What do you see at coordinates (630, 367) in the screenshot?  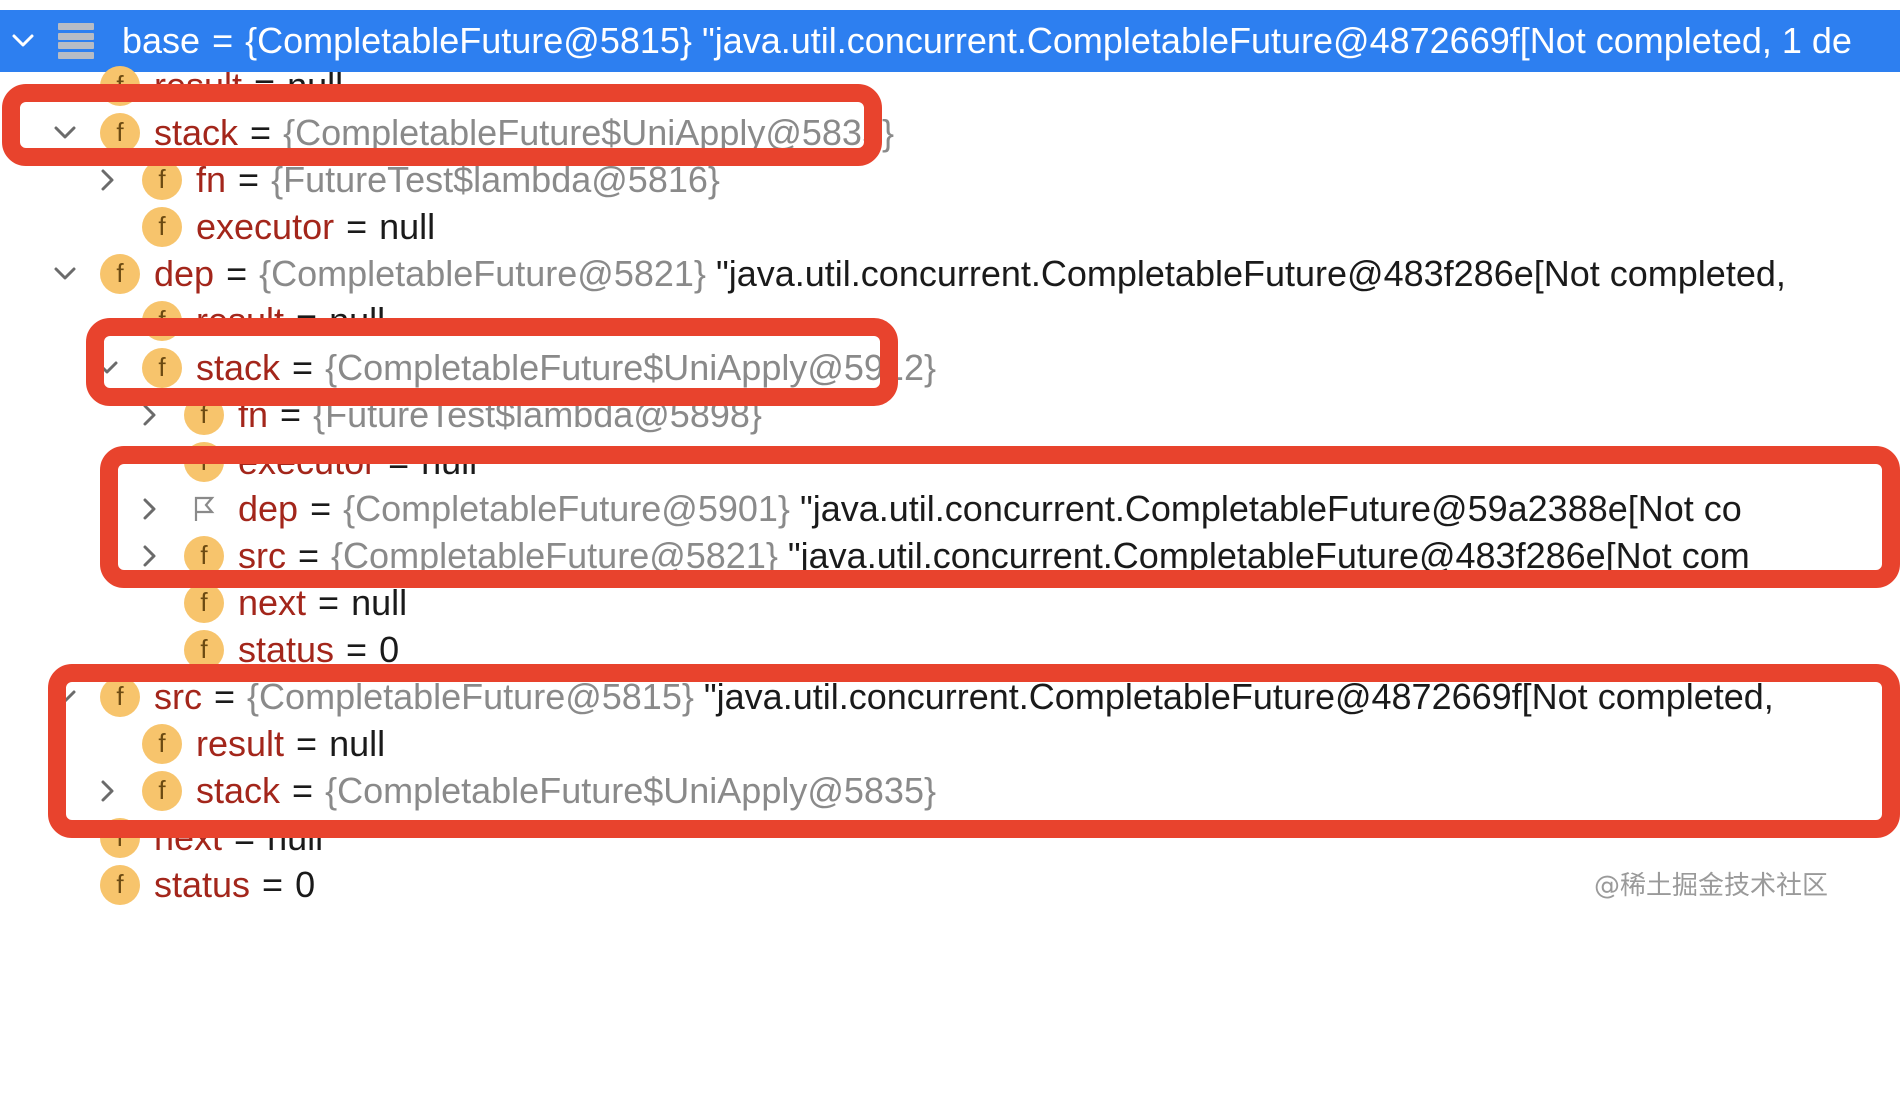 I see `object-ref: {CompletableFuture$UniApply@5912}` at bounding box center [630, 367].